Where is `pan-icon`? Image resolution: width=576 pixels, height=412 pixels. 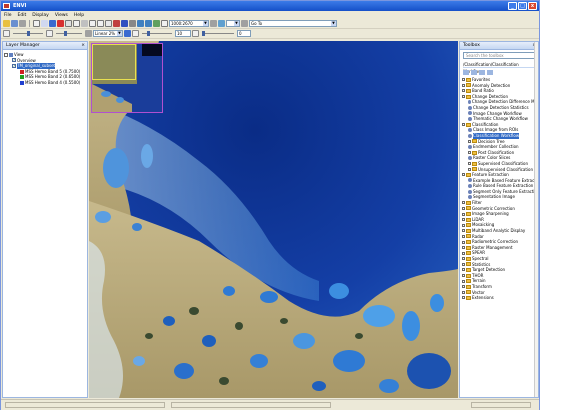
pan-icon is located at coordinates (44, 23).